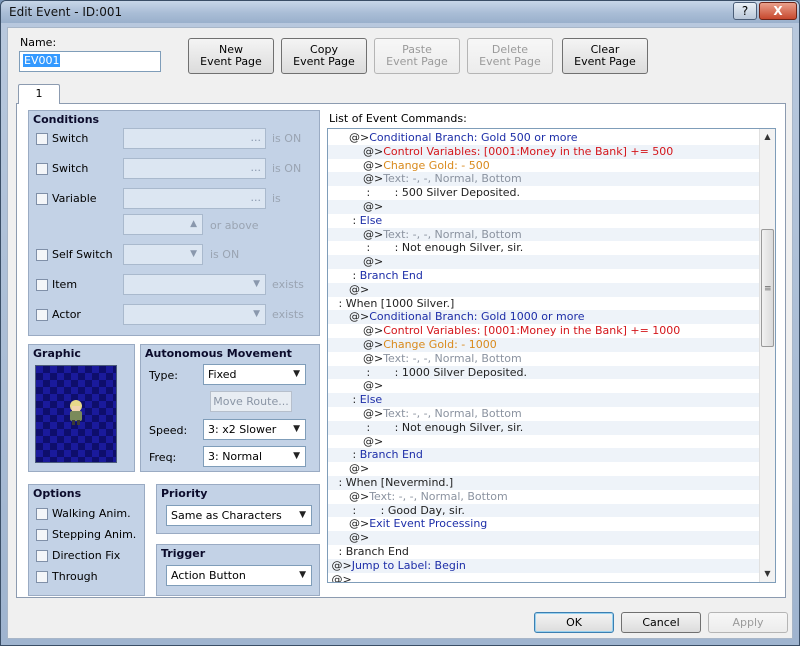 The image size is (800, 646). What do you see at coordinates (65, 284) in the screenshot?
I see `item-label: Item` at bounding box center [65, 284].